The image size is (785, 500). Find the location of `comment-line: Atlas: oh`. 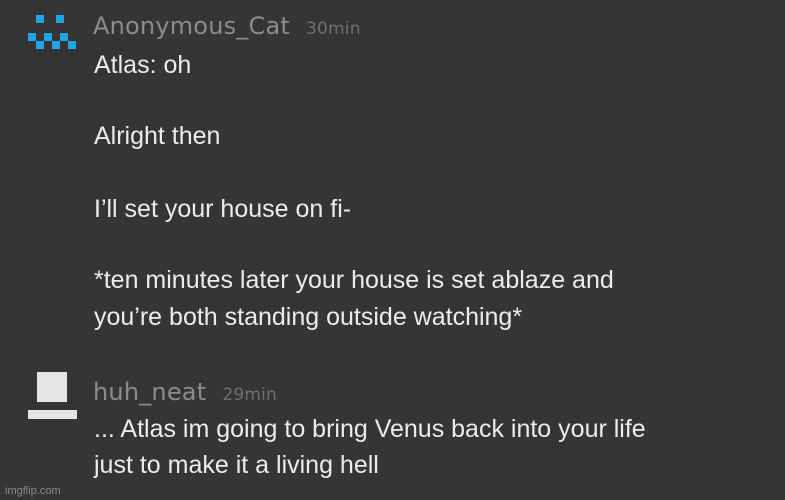

comment-line: Atlas: oh is located at coordinates (143, 65).